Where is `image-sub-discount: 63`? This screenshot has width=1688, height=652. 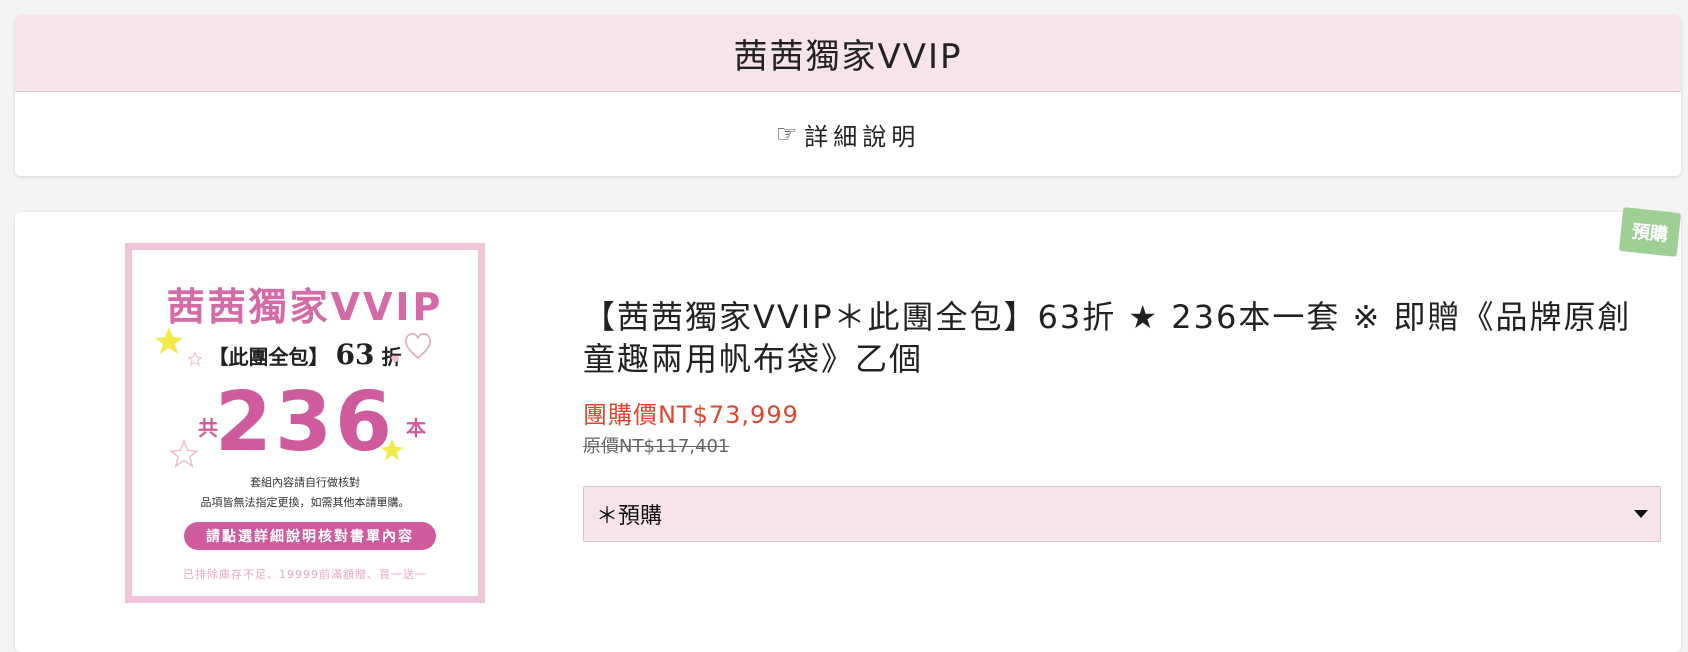 image-sub-discount: 63 is located at coordinates (355, 354).